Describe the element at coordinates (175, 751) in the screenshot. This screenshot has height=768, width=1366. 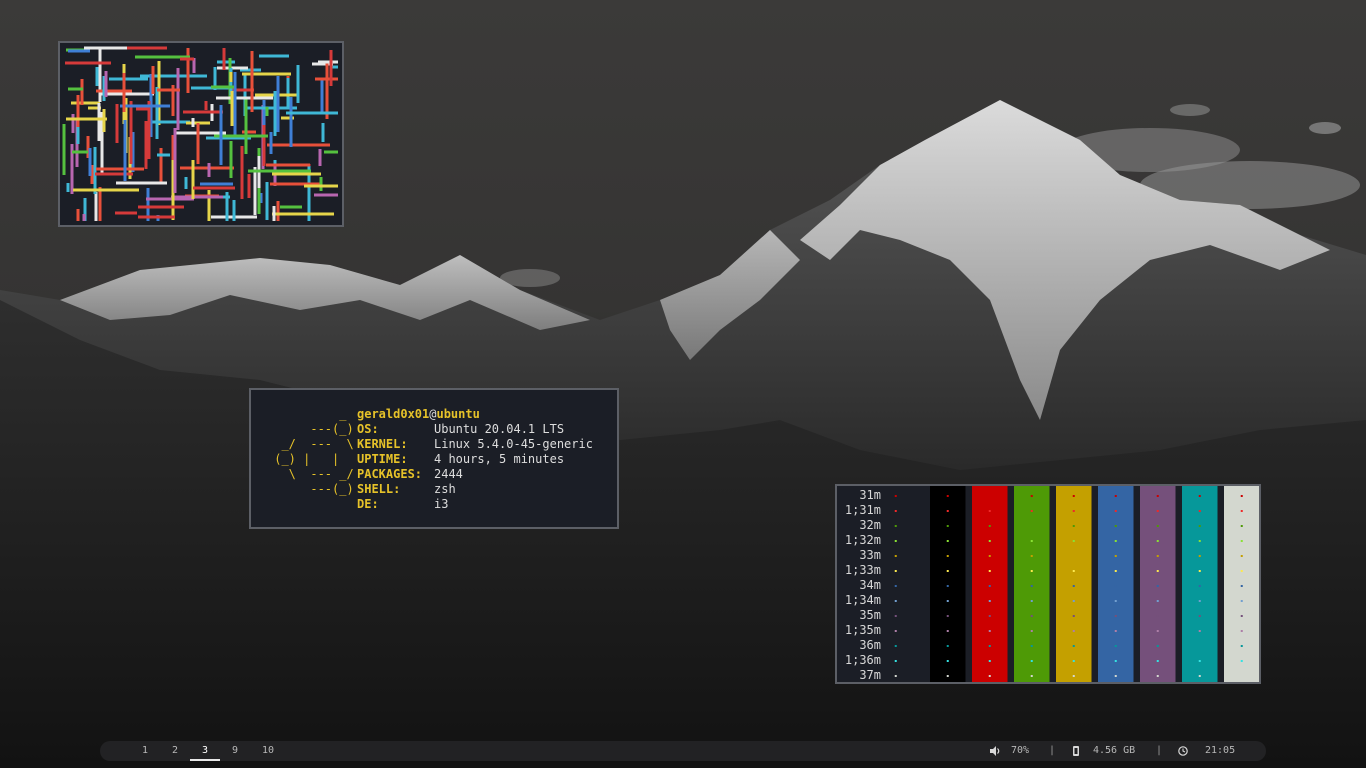
I see `workspace-2: 2` at that location.